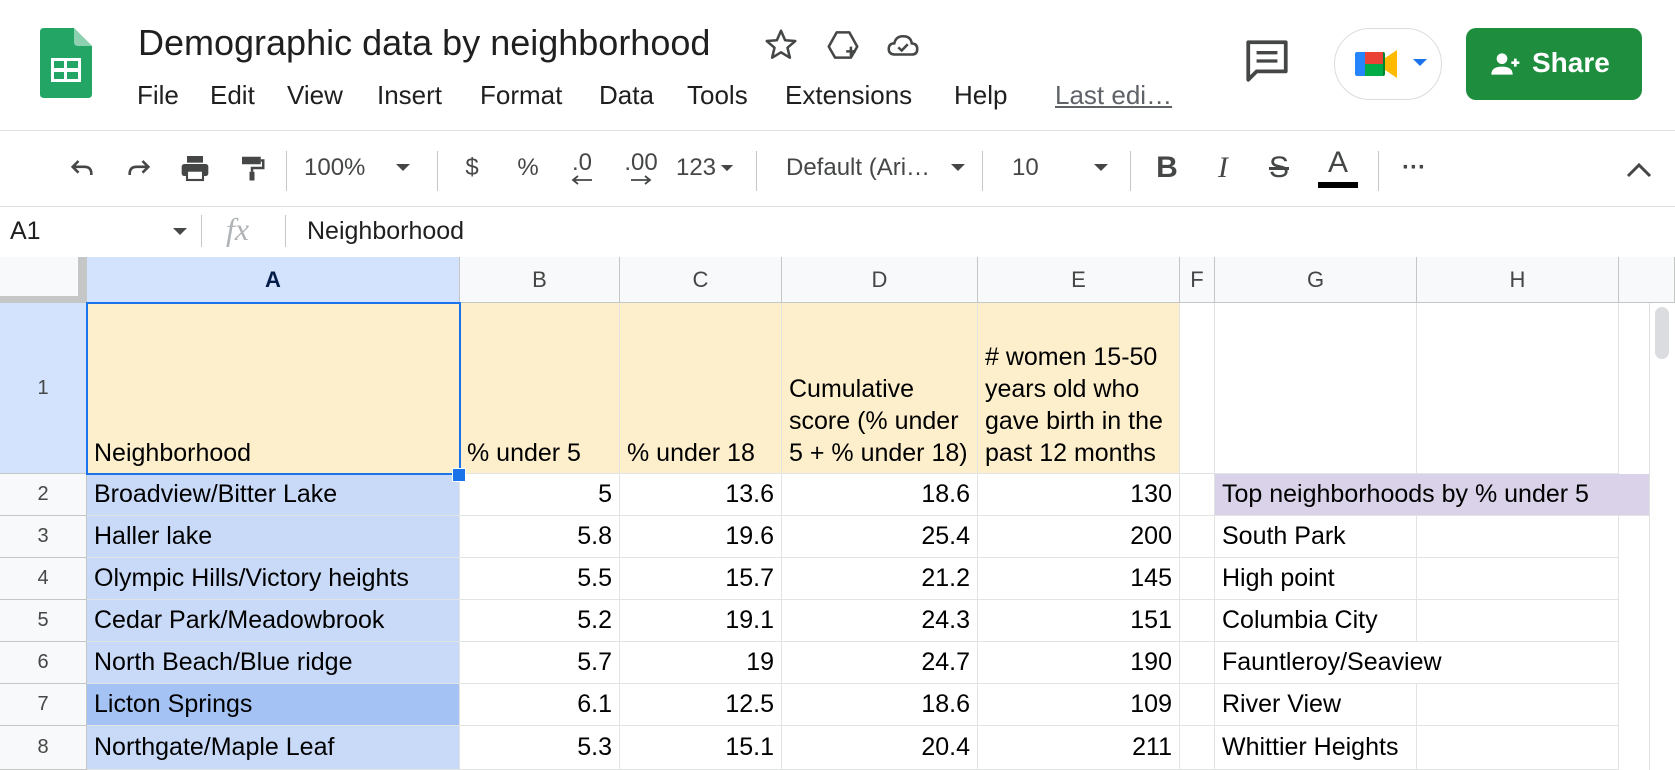 The height and width of the screenshot is (770, 1675). Describe the element at coordinates (880, 280) in the screenshot. I see `column-header-d: D` at that location.